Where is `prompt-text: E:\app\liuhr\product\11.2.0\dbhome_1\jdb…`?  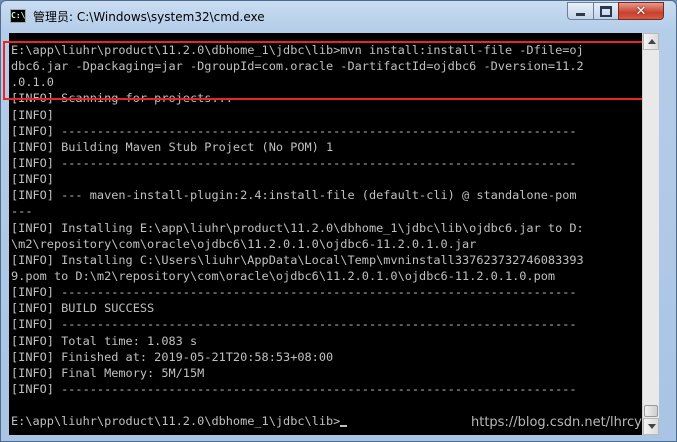 prompt-text: E:\app\liuhr\product\11.2.0\dbhome_1\jdb… is located at coordinates (176, 421).